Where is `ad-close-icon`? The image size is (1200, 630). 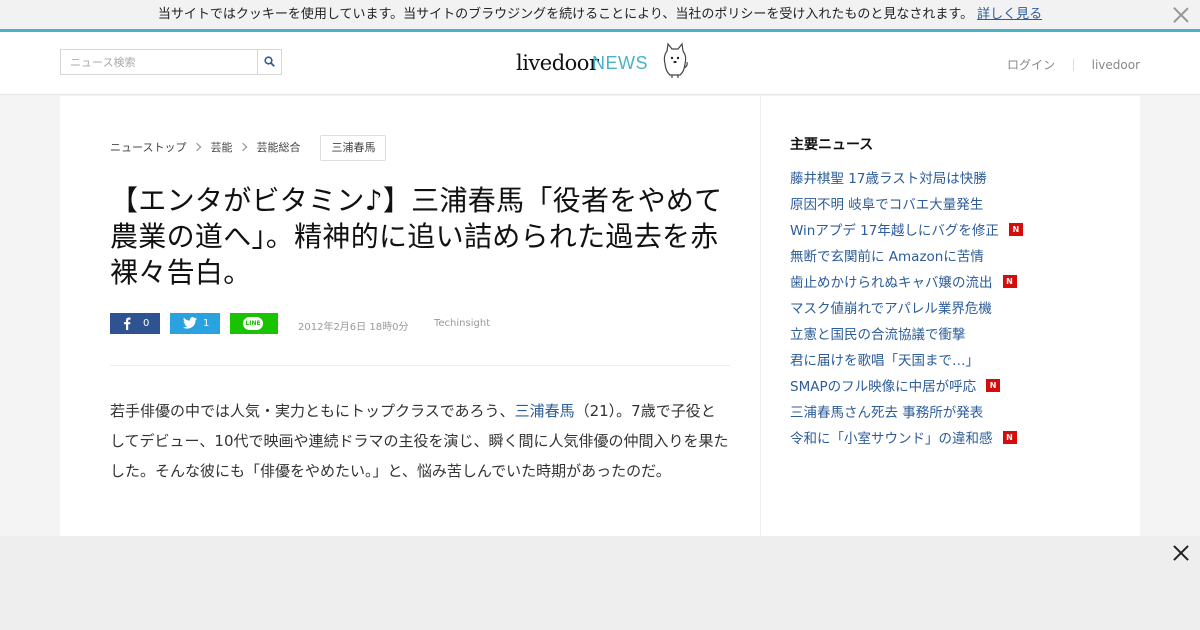
ad-close-icon is located at coordinates (1181, 553).